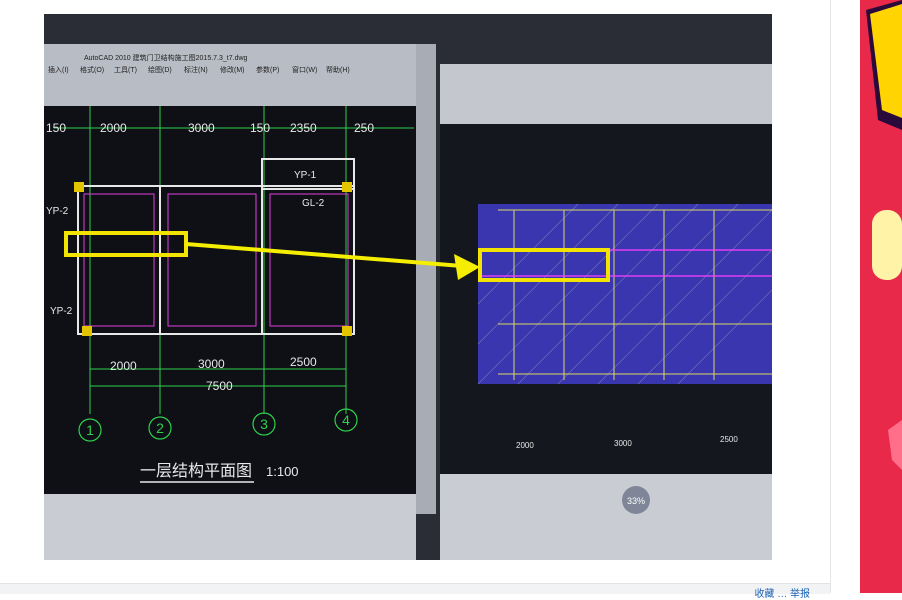 The width and height of the screenshot is (902, 600). I want to click on menu-item: 插入(I), so click(58, 69).